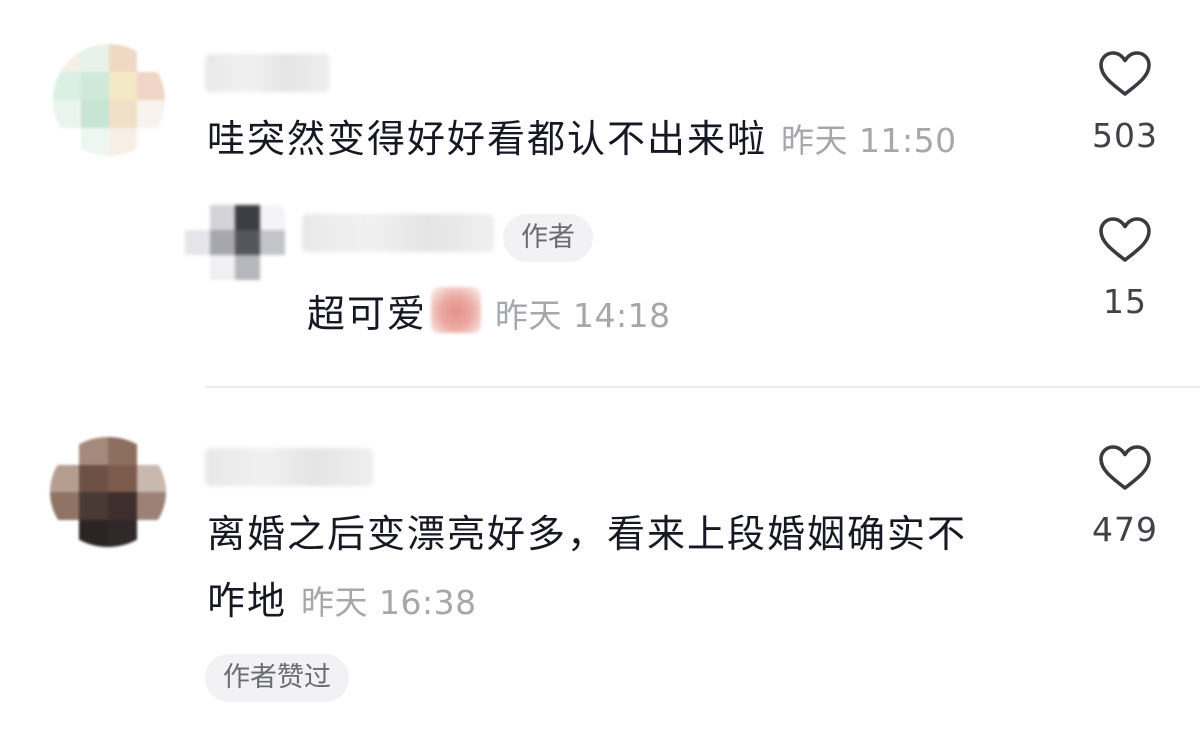 The width and height of the screenshot is (1200, 745). Describe the element at coordinates (1125, 102) in the screenshot. I see `like-button: 503` at that location.